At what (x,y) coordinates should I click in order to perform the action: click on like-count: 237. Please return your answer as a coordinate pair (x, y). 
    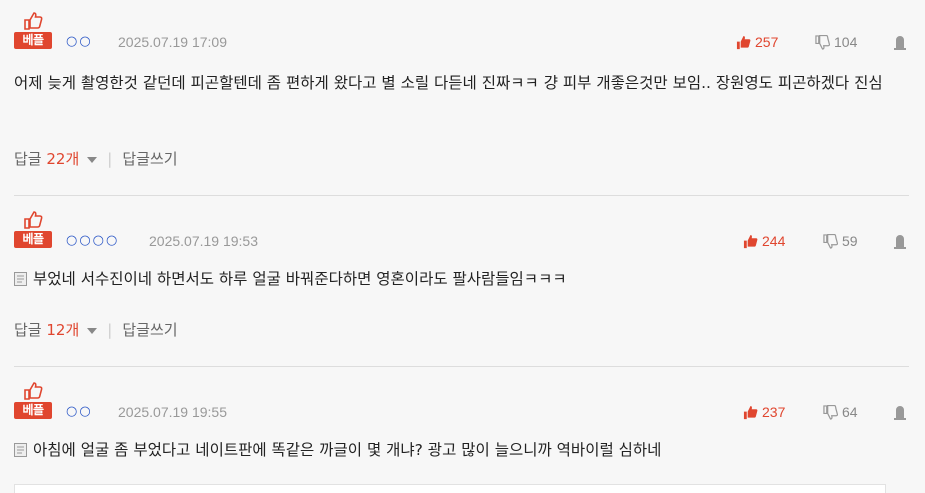
    Looking at the image, I should click on (774, 412).